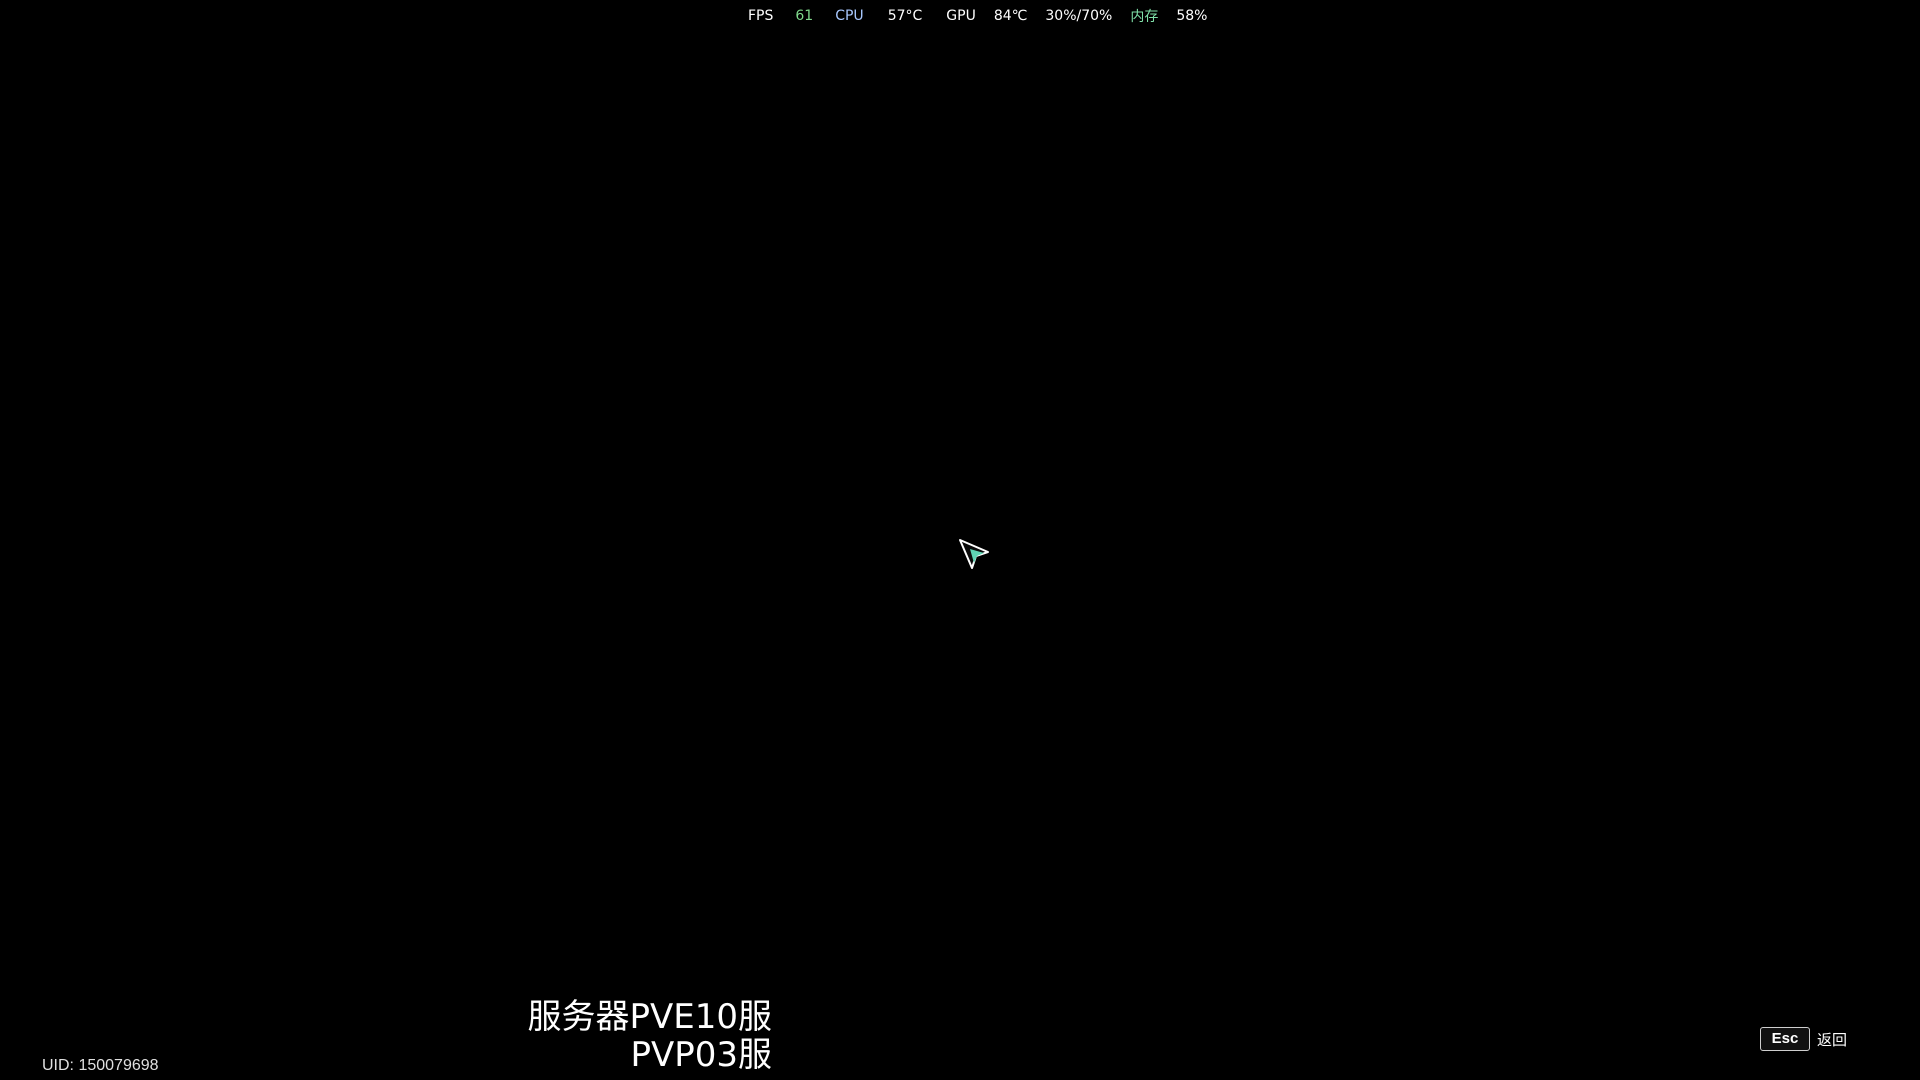  Describe the element at coordinates (1192, 16) in the screenshot. I see `memory-value: 58%` at that location.